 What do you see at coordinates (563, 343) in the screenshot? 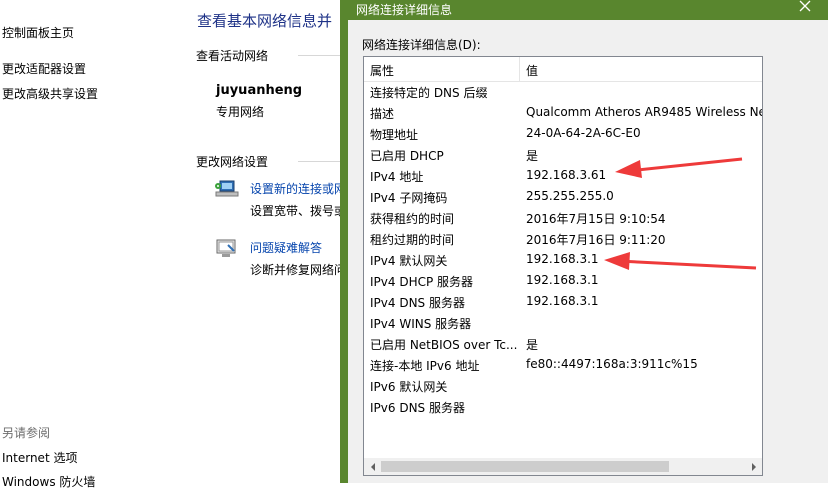
I see `table-row: 已启用 NetBIOS over Tc... 是` at bounding box center [563, 343].